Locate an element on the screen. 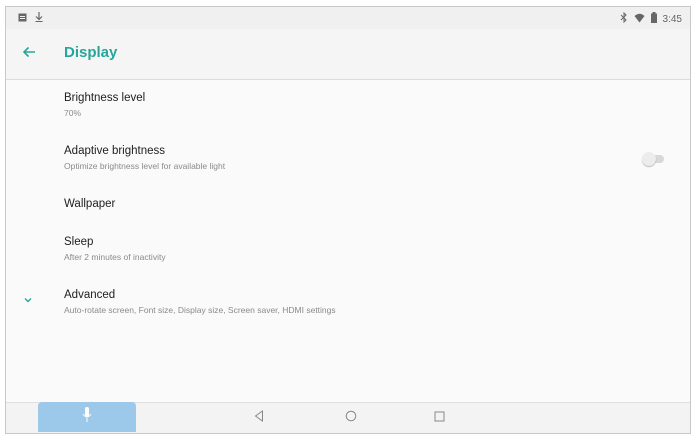  voice-input-button is located at coordinates (87, 417).